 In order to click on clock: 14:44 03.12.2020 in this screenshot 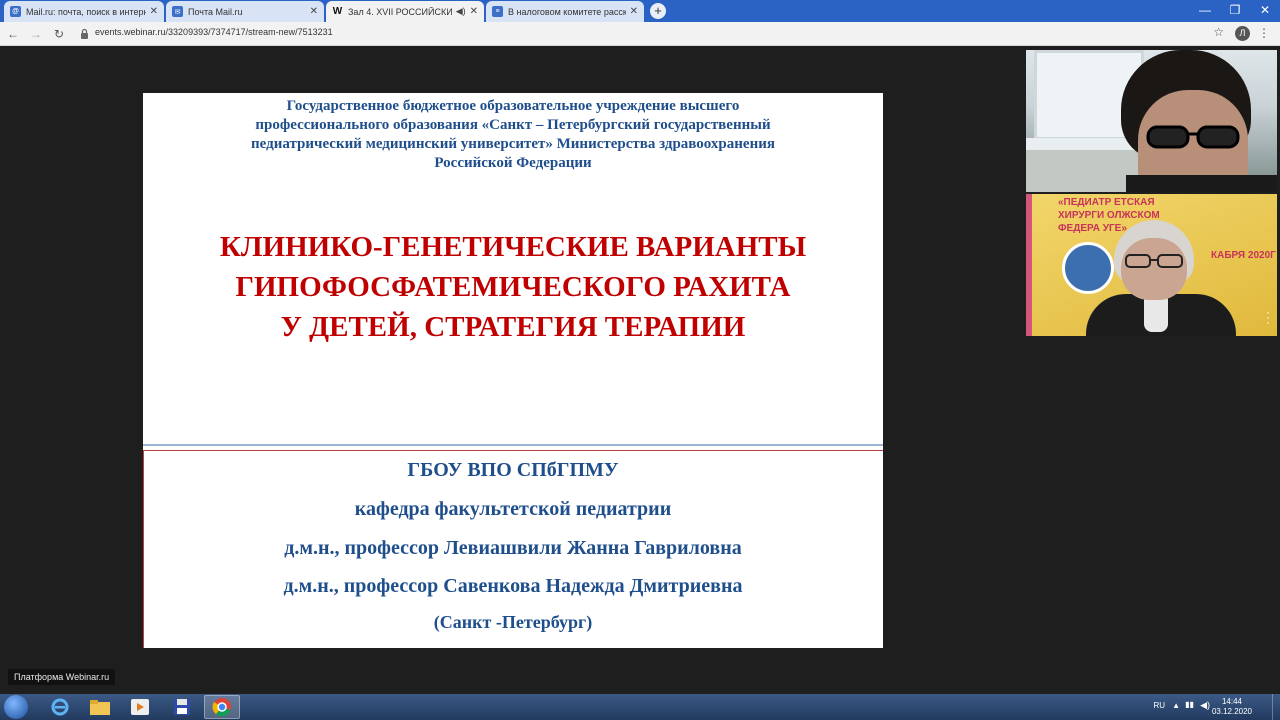, I will do `click(1232, 707)`.